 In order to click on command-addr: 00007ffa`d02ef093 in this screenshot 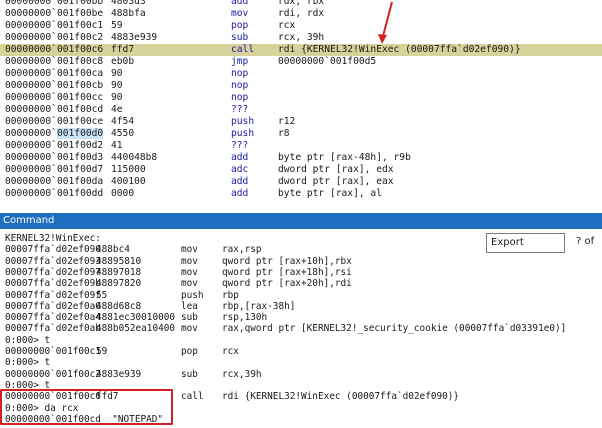, I will do `click(53, 261)`.